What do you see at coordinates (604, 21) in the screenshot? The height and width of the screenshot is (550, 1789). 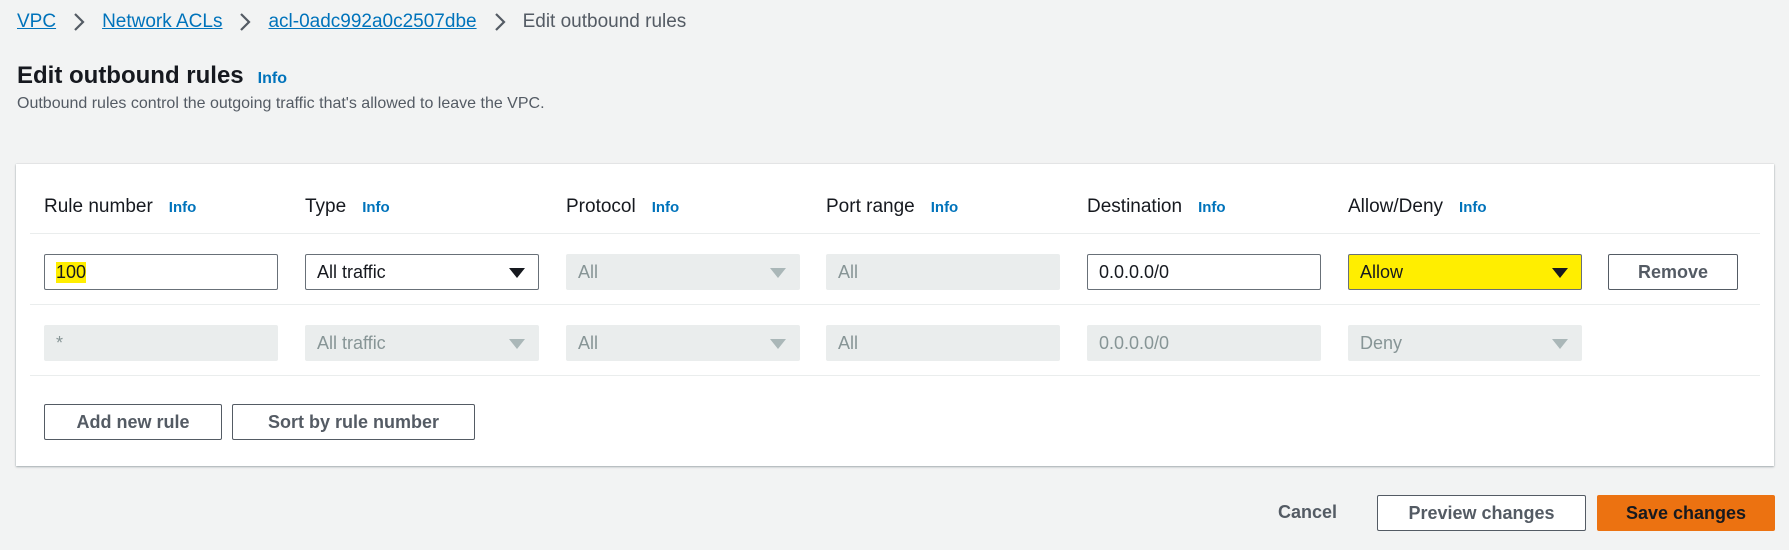 I see `breadcrumb-current: Edit outbound rules` at bounding box center [604, 21].